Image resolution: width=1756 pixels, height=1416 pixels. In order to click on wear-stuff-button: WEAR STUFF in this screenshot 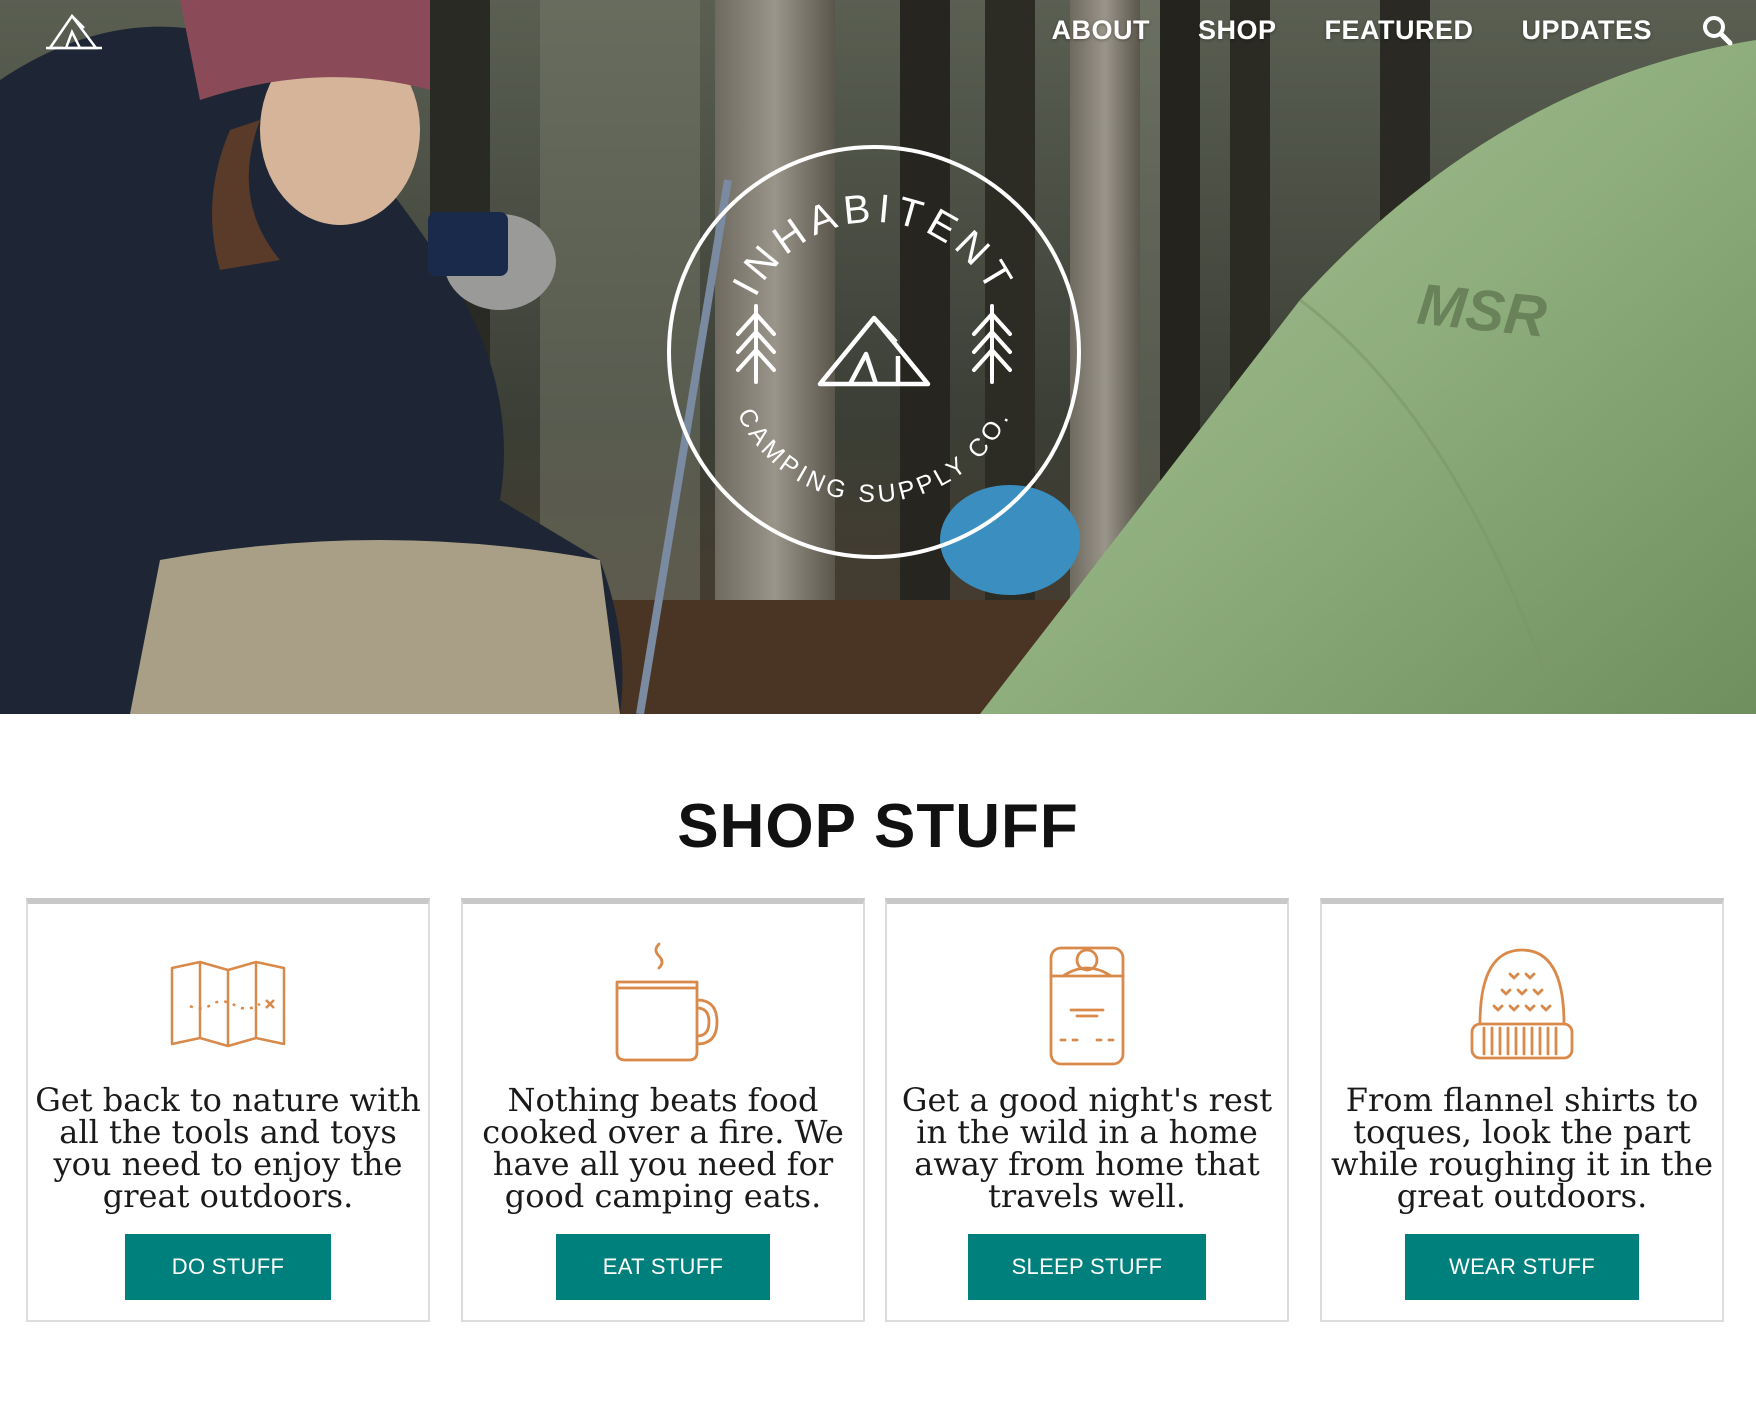, I will do `click(1522, 1267)`.